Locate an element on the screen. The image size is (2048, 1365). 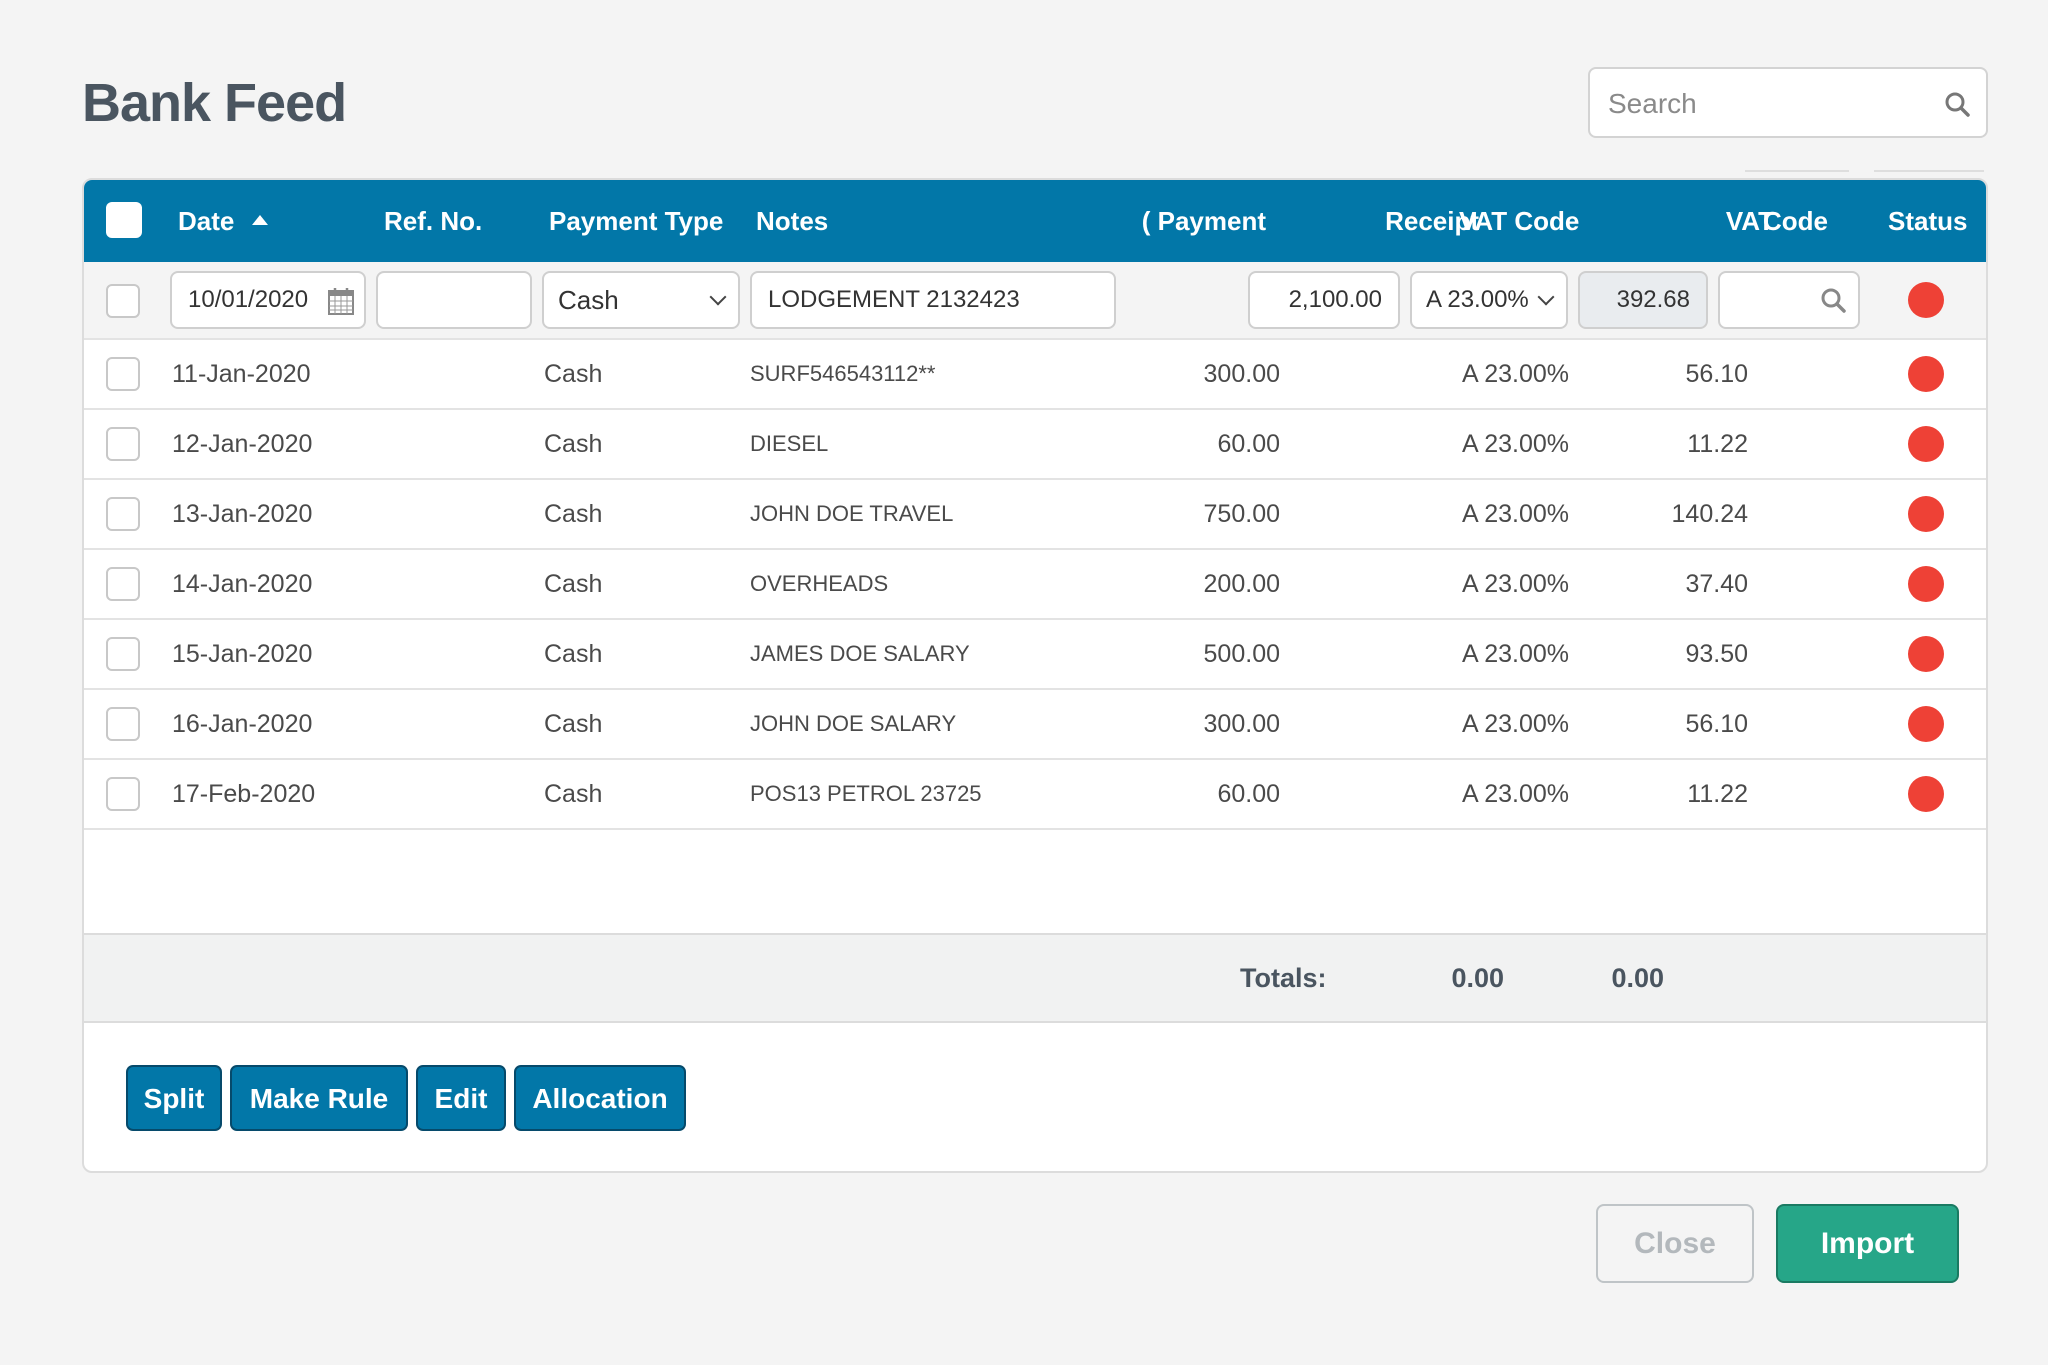
cell-date: 12-Jan-2020 is located at coordinates (242, 444).